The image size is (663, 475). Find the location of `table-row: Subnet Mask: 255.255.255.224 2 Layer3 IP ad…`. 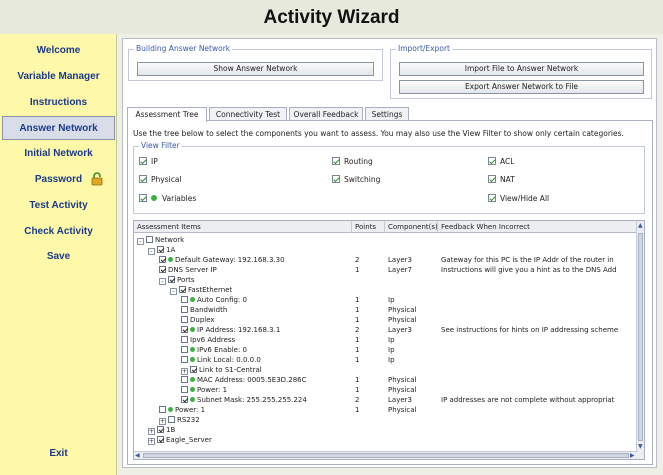

table-row: Subnet Mask: 255.255.255.224 2 Layer3 IP ad… is located at coordinates (386, 400).